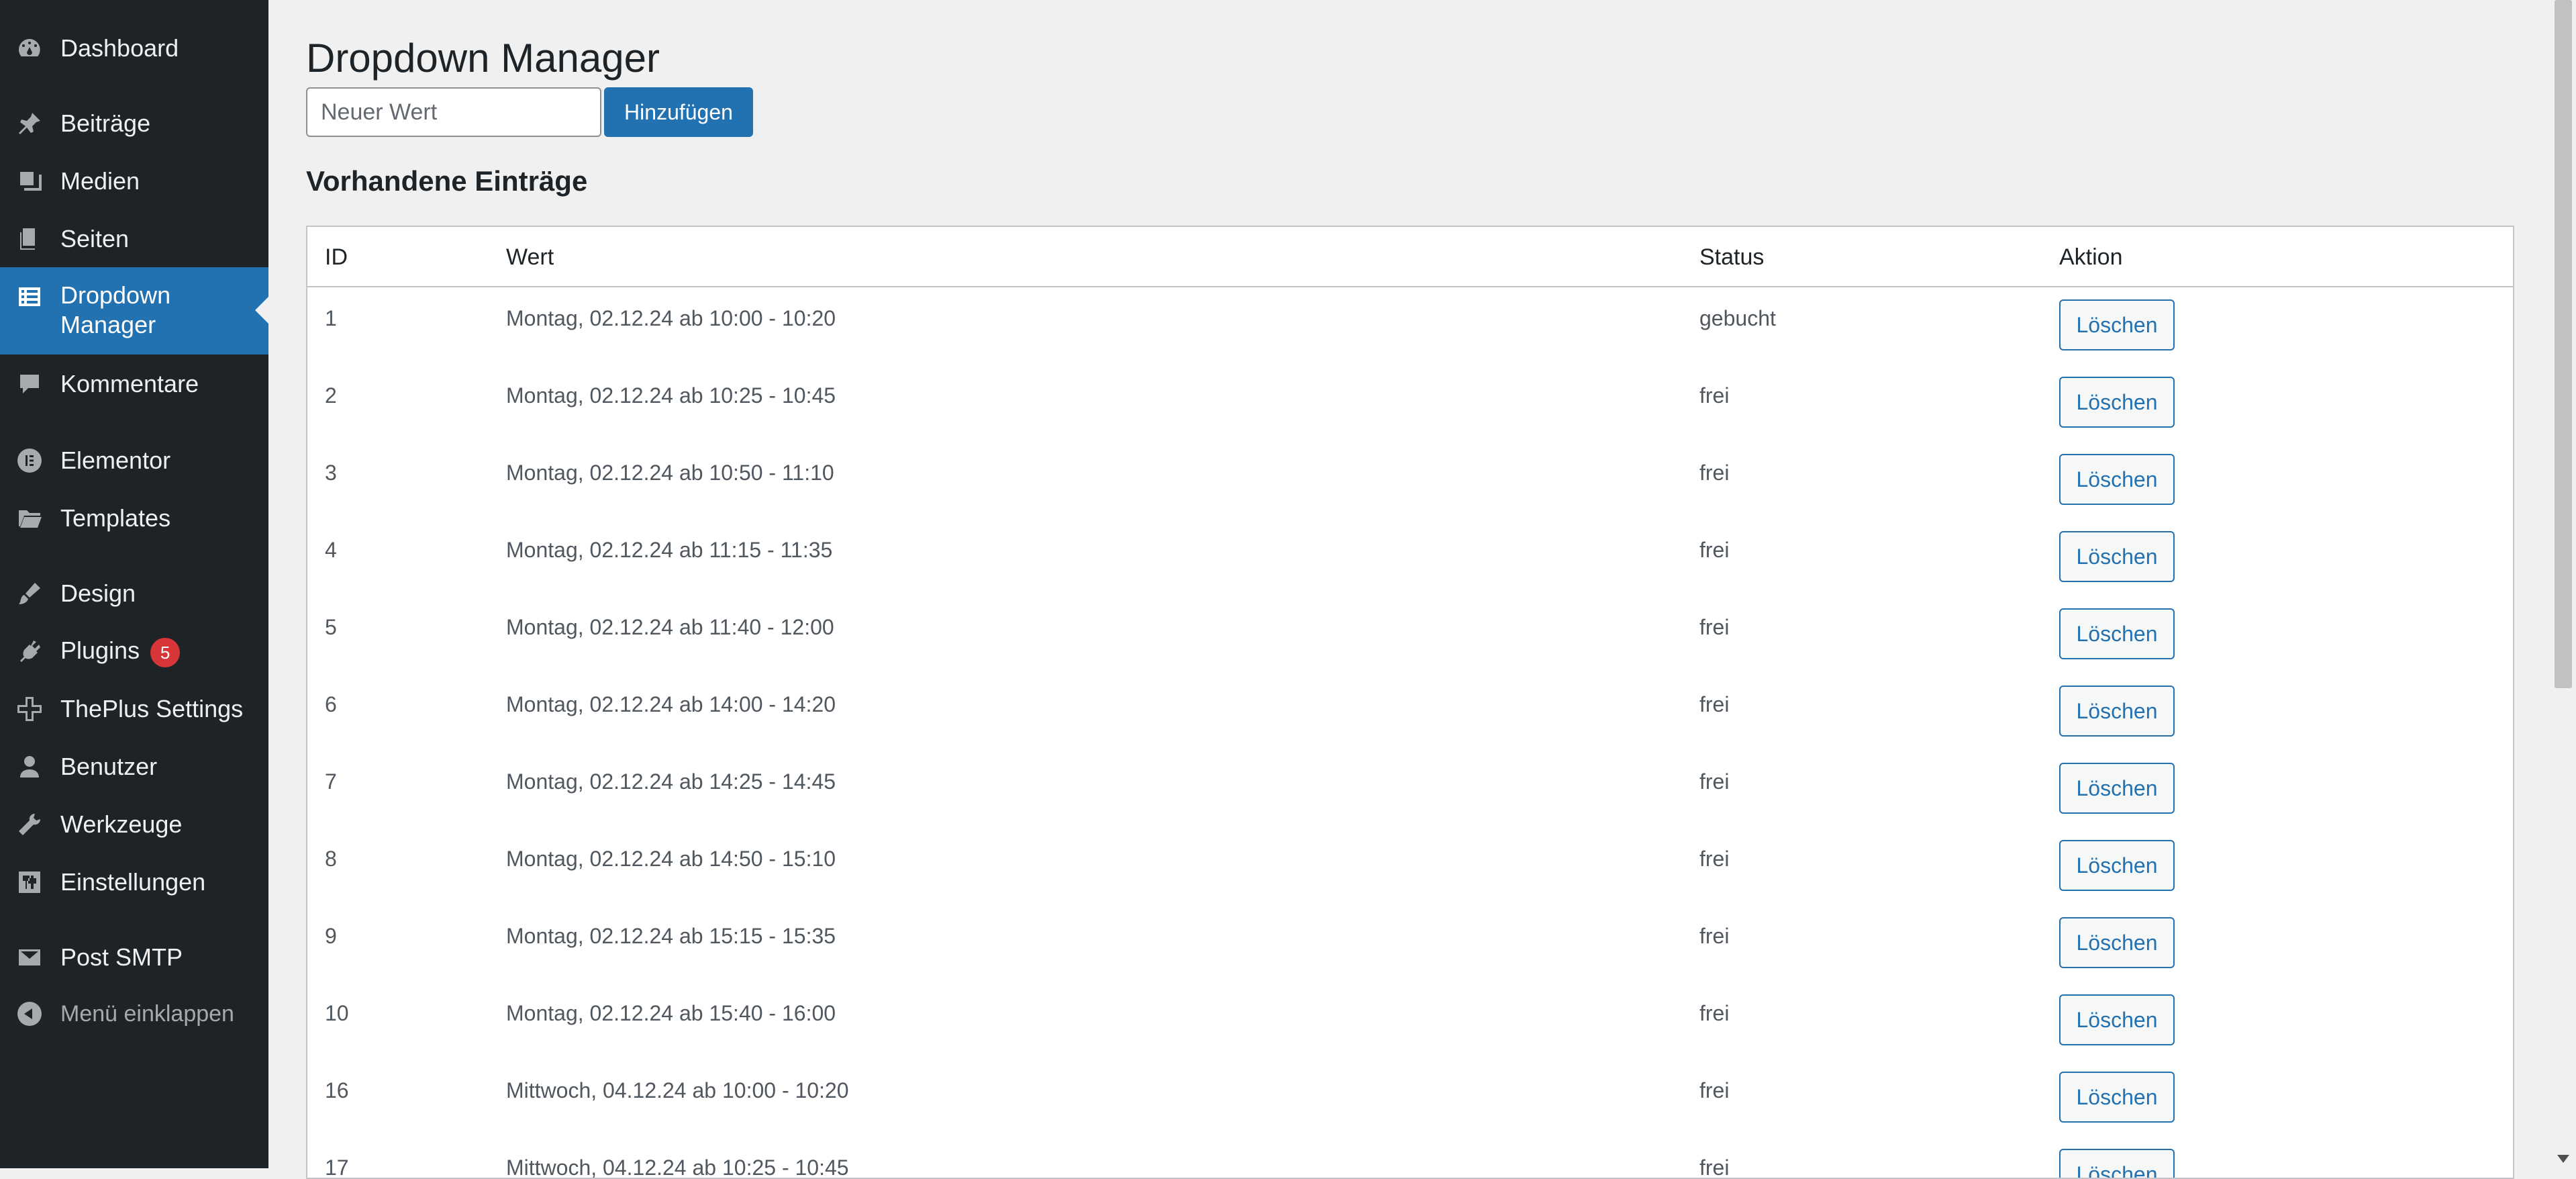 The image size is (2576, 1179). I want to click on comment-icon, so click(29, 384).